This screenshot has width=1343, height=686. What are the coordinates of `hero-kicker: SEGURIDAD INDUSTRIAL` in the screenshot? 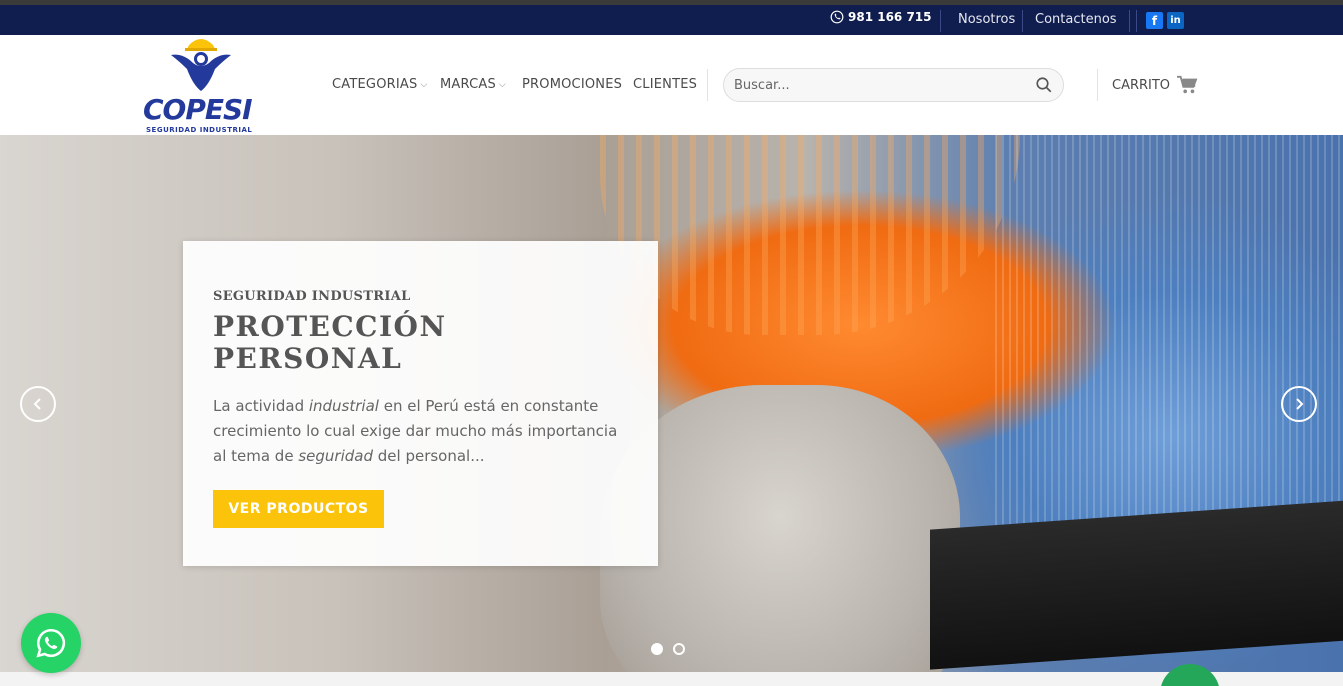 It's located at (312, 296).